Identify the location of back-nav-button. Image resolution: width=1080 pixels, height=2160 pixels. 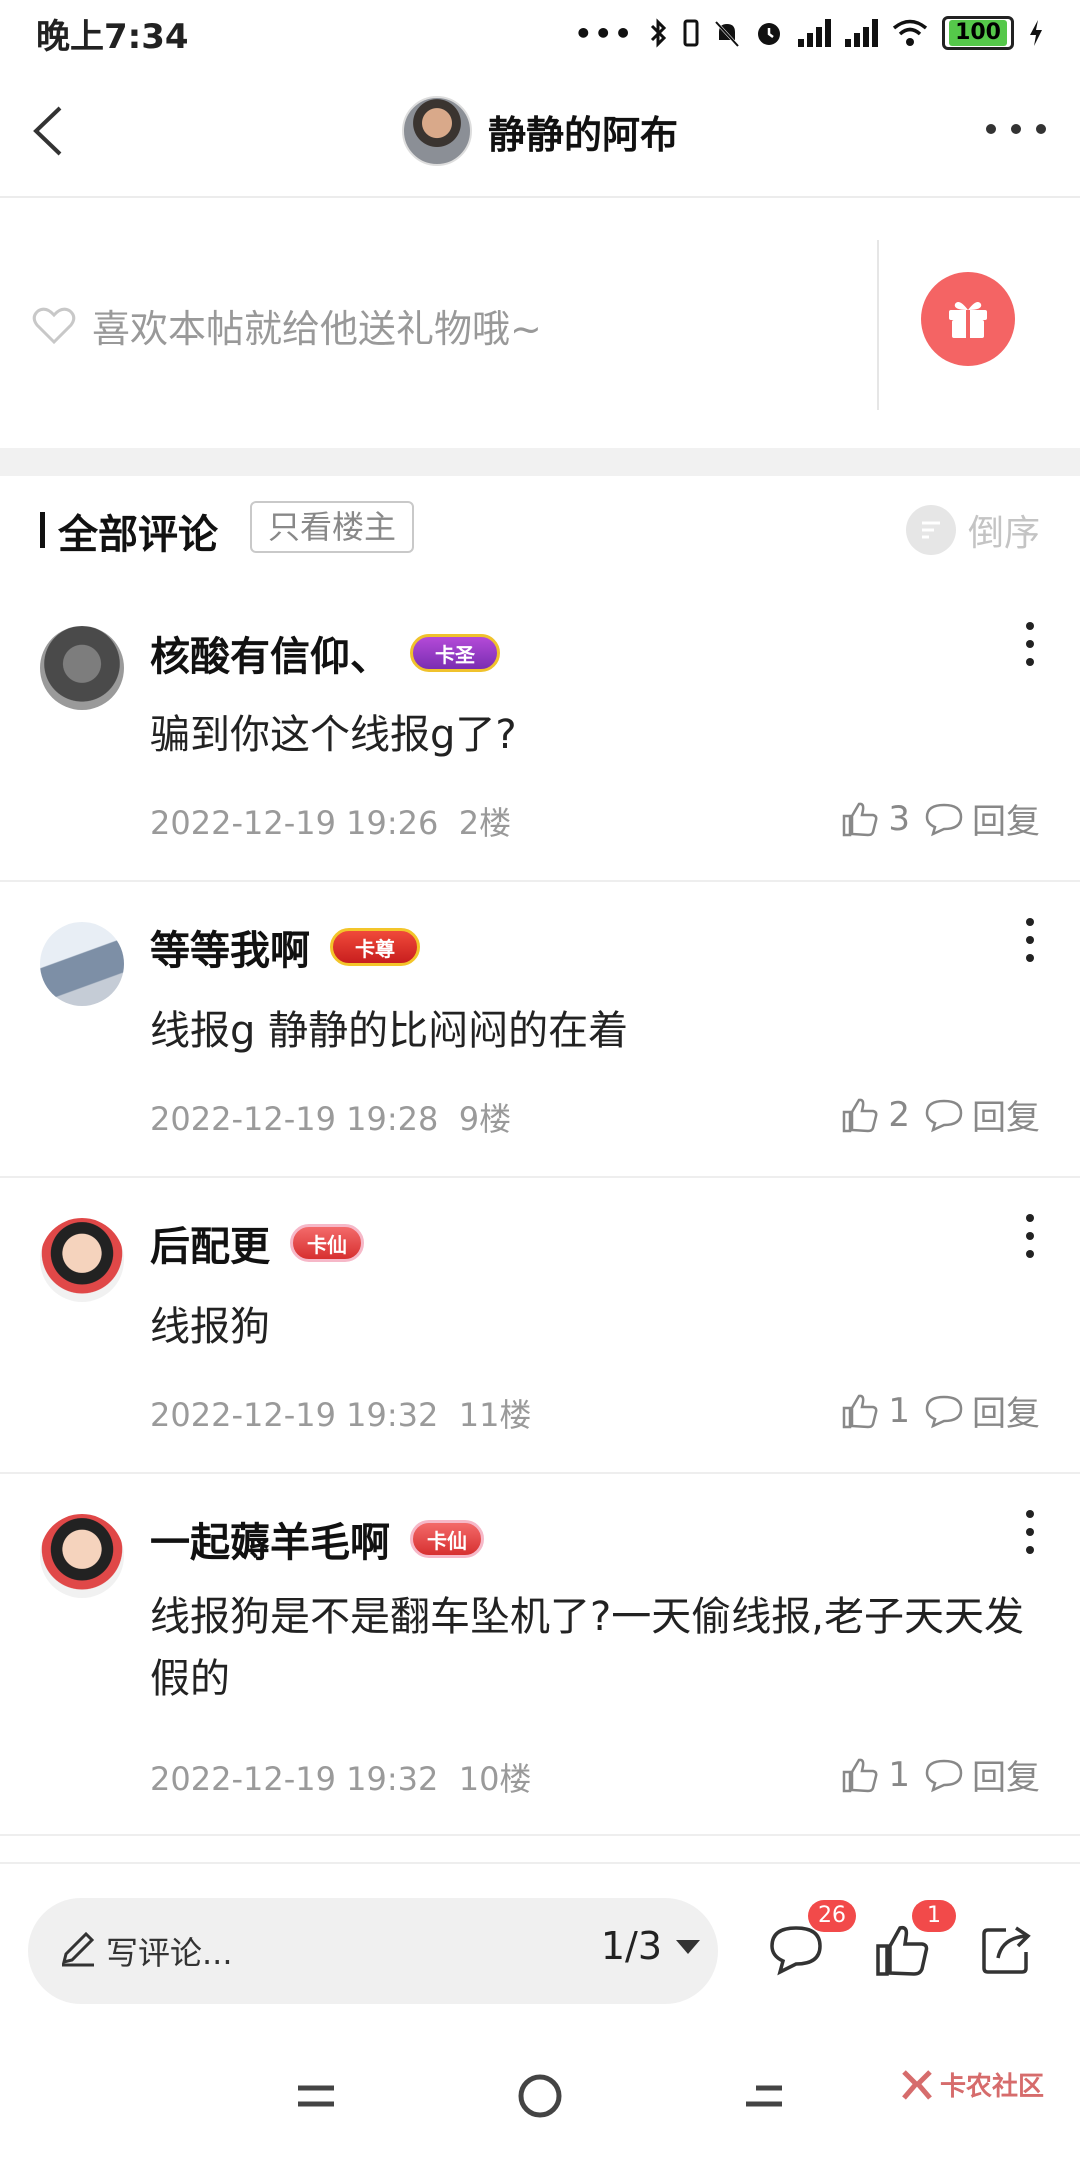
(764, 2096).